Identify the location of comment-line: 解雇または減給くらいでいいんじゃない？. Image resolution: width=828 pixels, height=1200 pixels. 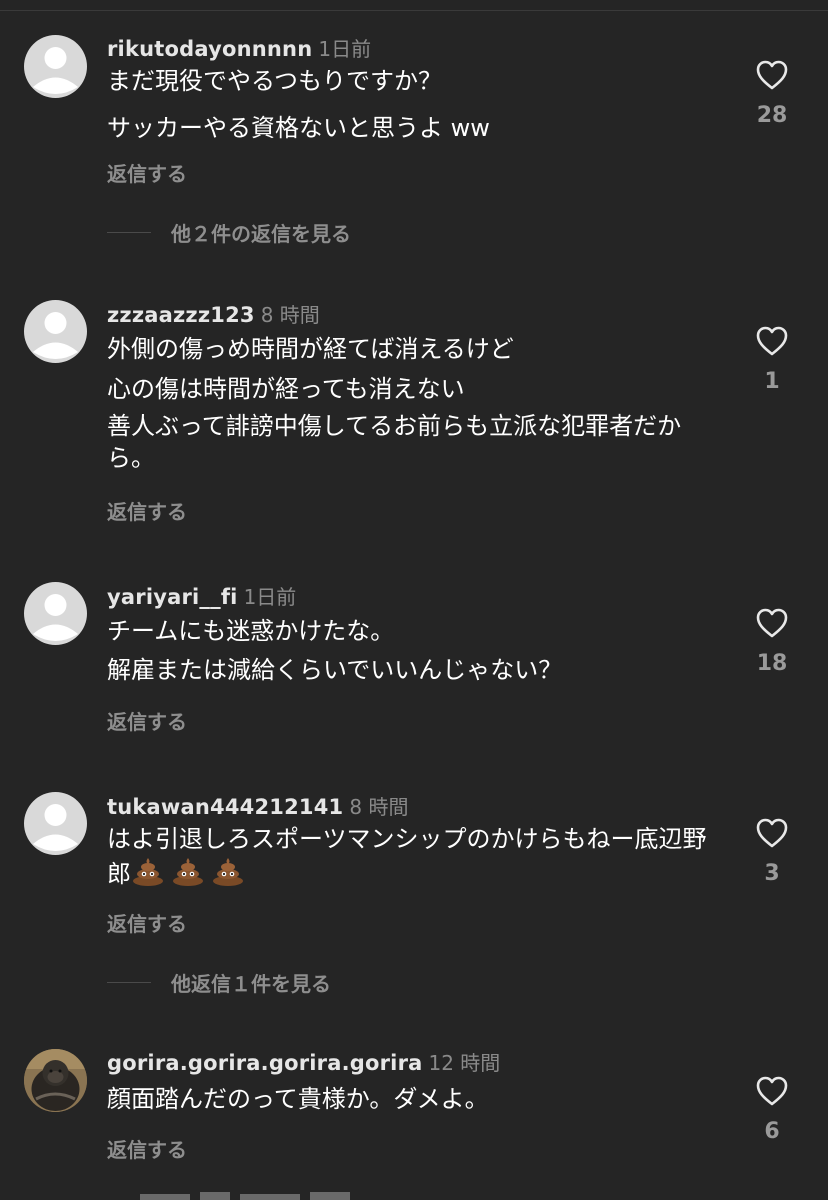
(335, 670).